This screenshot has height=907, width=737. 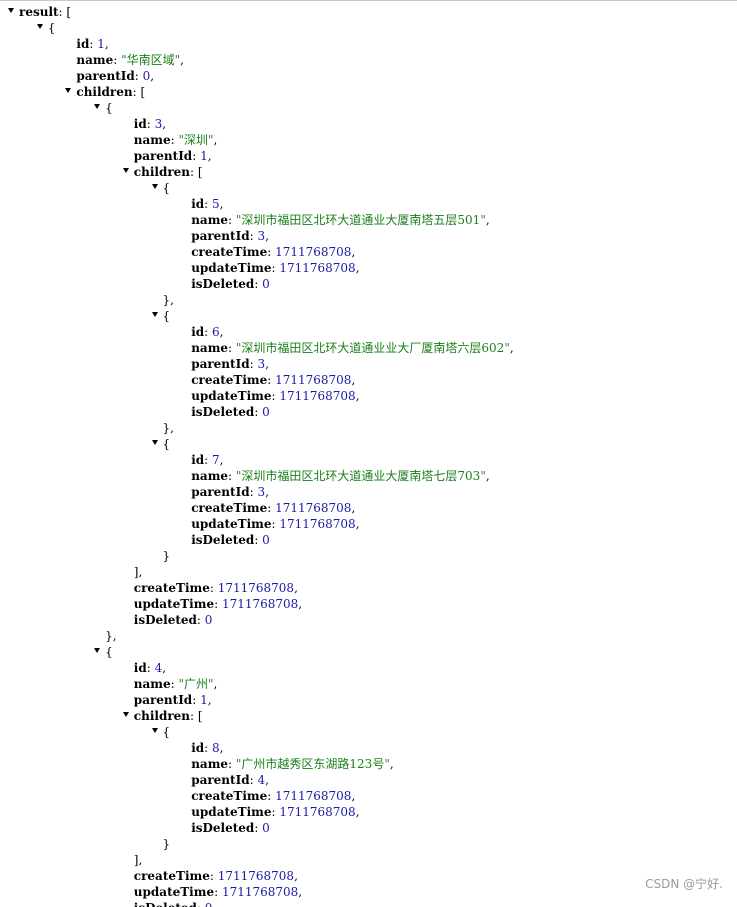 What do you see at coordinates (230, 780) in the screenshot?
I see `json-line-content: parentId: 4,` at bounding box center [230, 780].